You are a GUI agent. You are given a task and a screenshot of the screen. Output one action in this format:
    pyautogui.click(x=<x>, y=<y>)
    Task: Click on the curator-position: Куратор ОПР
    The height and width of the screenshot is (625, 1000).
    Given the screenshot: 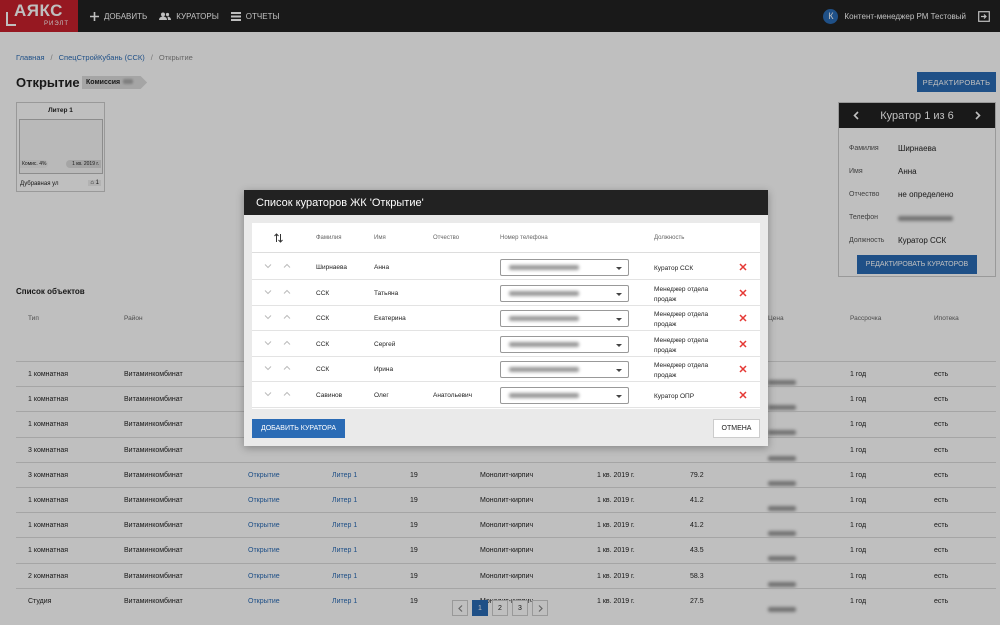 What is the action you would take?
    pyautogui.click(x=674, y=396)
    